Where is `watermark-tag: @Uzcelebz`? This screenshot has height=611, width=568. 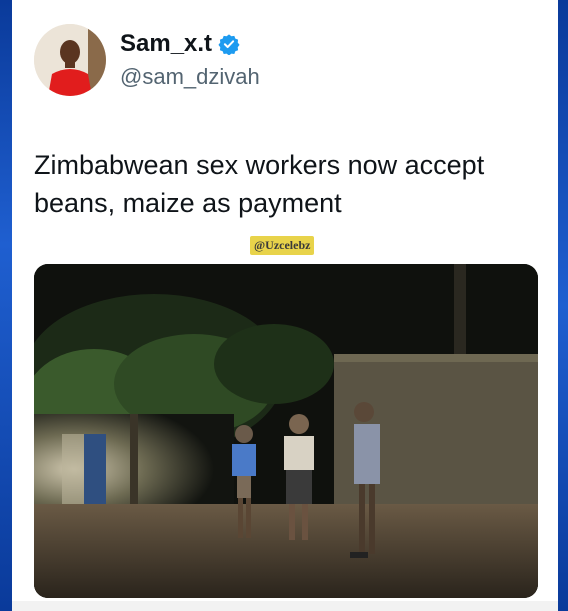
watermark-tag: @Uzcelebz is located at coordinates (282, 245).